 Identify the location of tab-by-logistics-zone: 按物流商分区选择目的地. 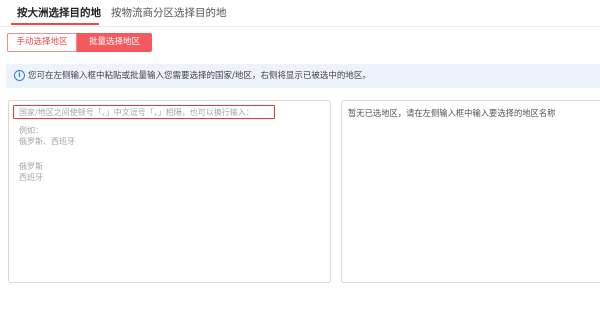
(169, 13).